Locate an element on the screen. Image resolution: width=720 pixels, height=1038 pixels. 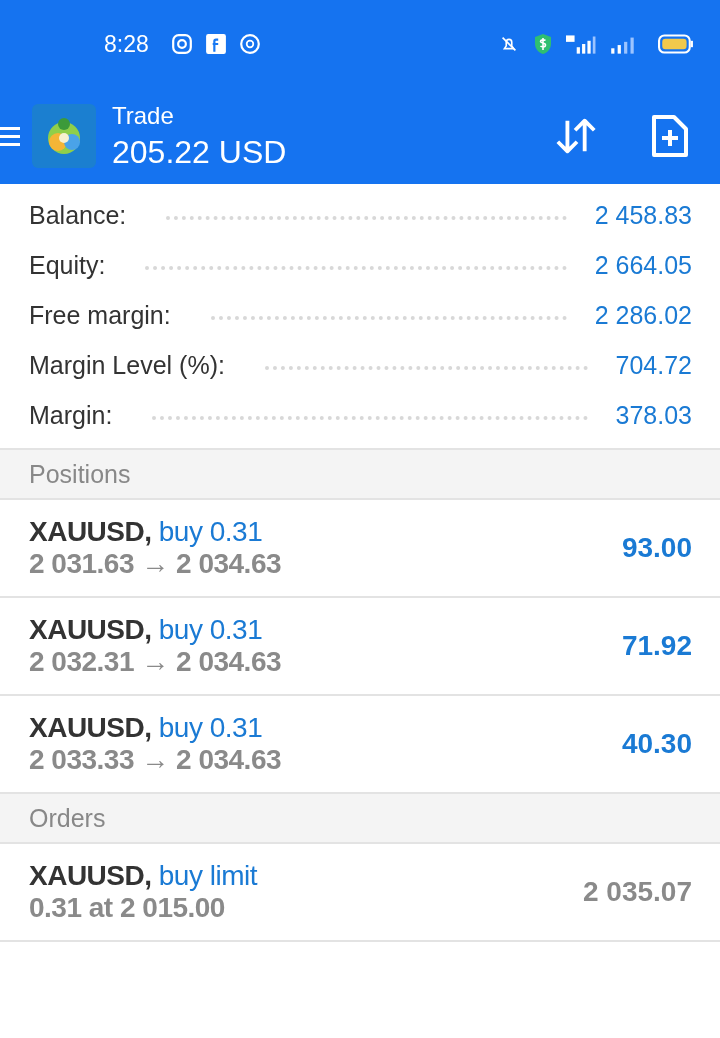
order-title: XAUUSD, buy limit is located at coordinates (144, 876).